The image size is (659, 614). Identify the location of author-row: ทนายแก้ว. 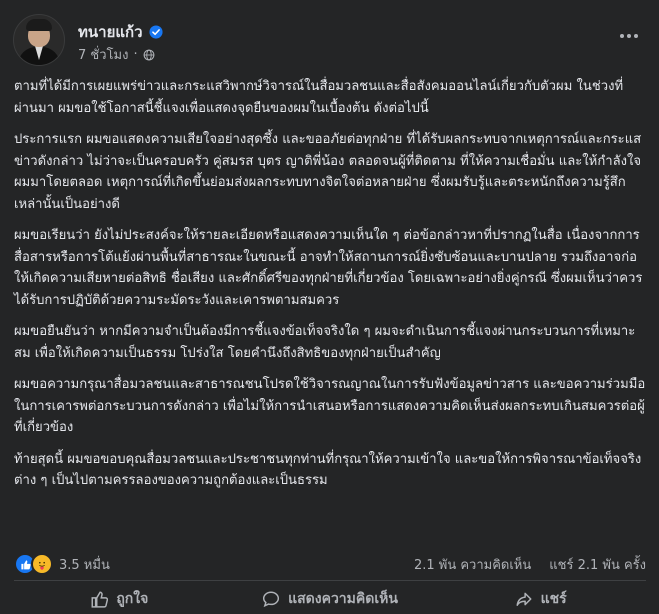
(120, 32).